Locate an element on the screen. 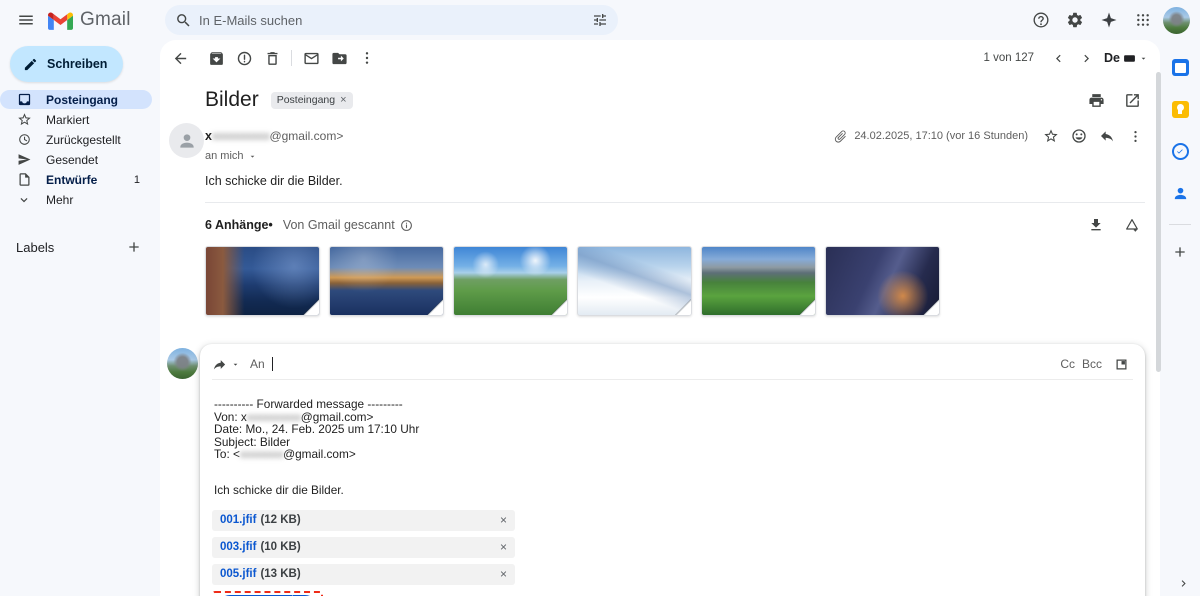 This screenshot has width=1200, height=596. remove-label-icon: × is located at coordinates (343, 100).